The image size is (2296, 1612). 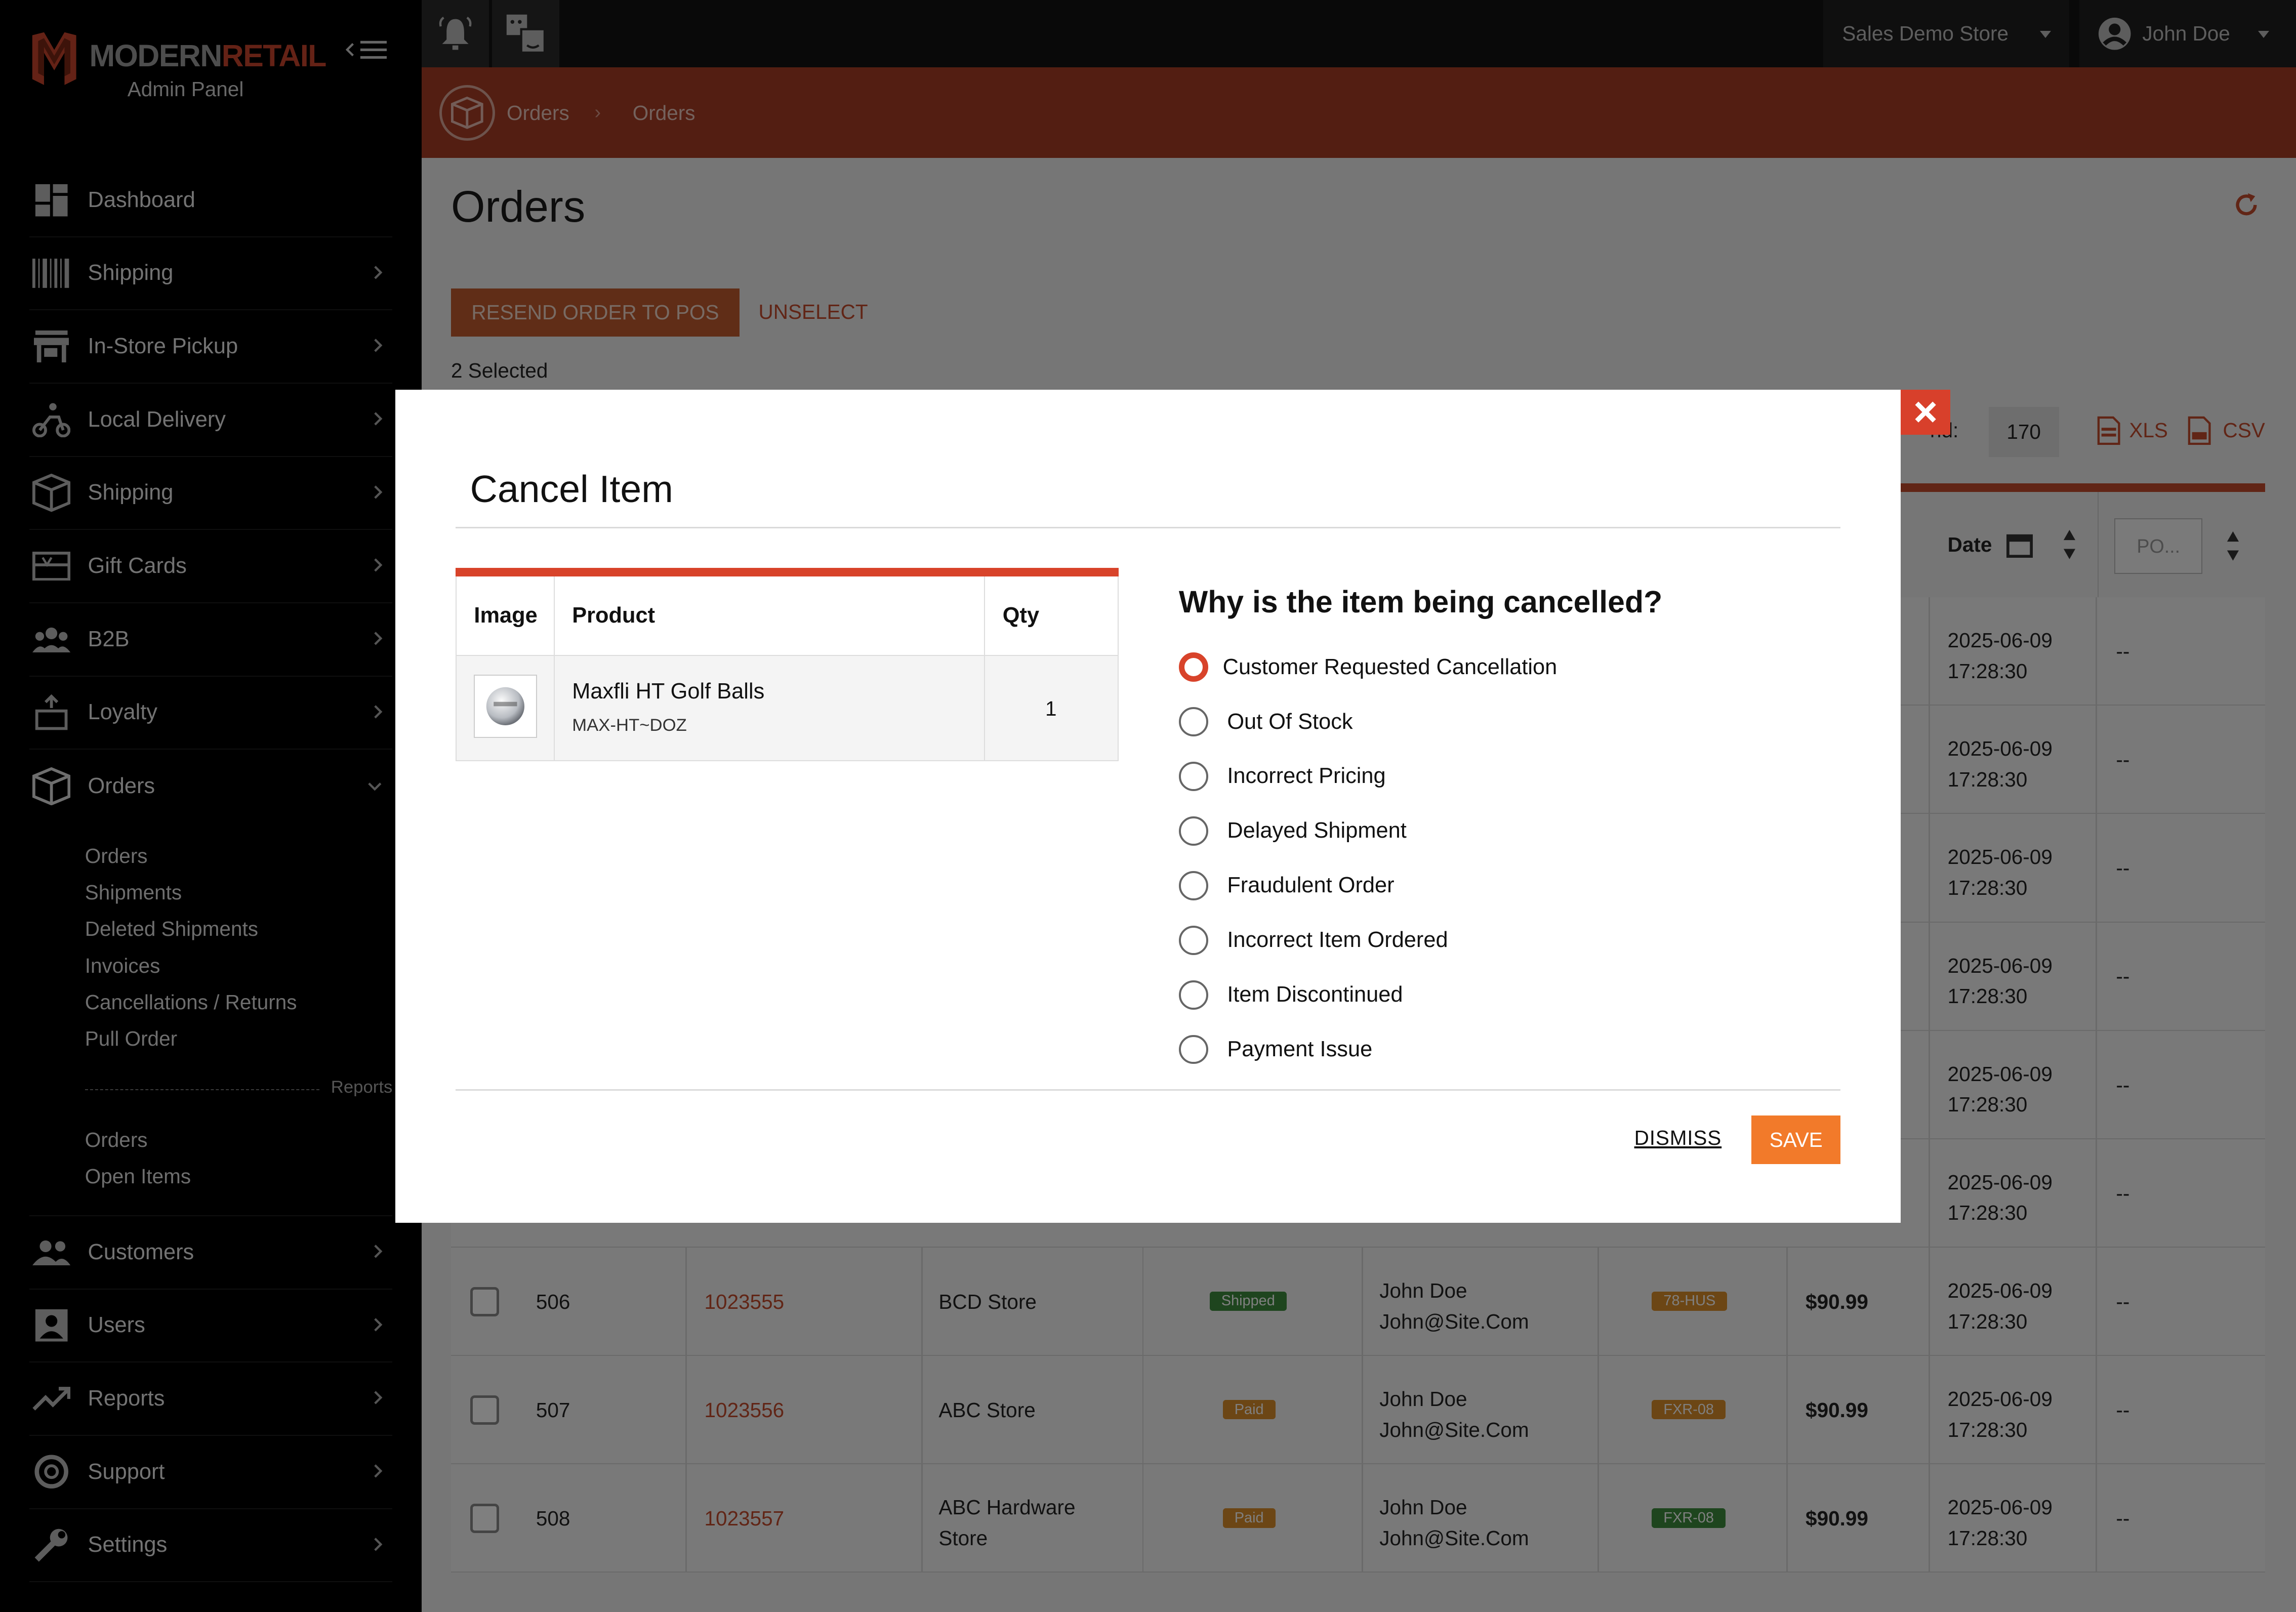 I want to click on product-qty: 1, so click(x=1051, y=708).